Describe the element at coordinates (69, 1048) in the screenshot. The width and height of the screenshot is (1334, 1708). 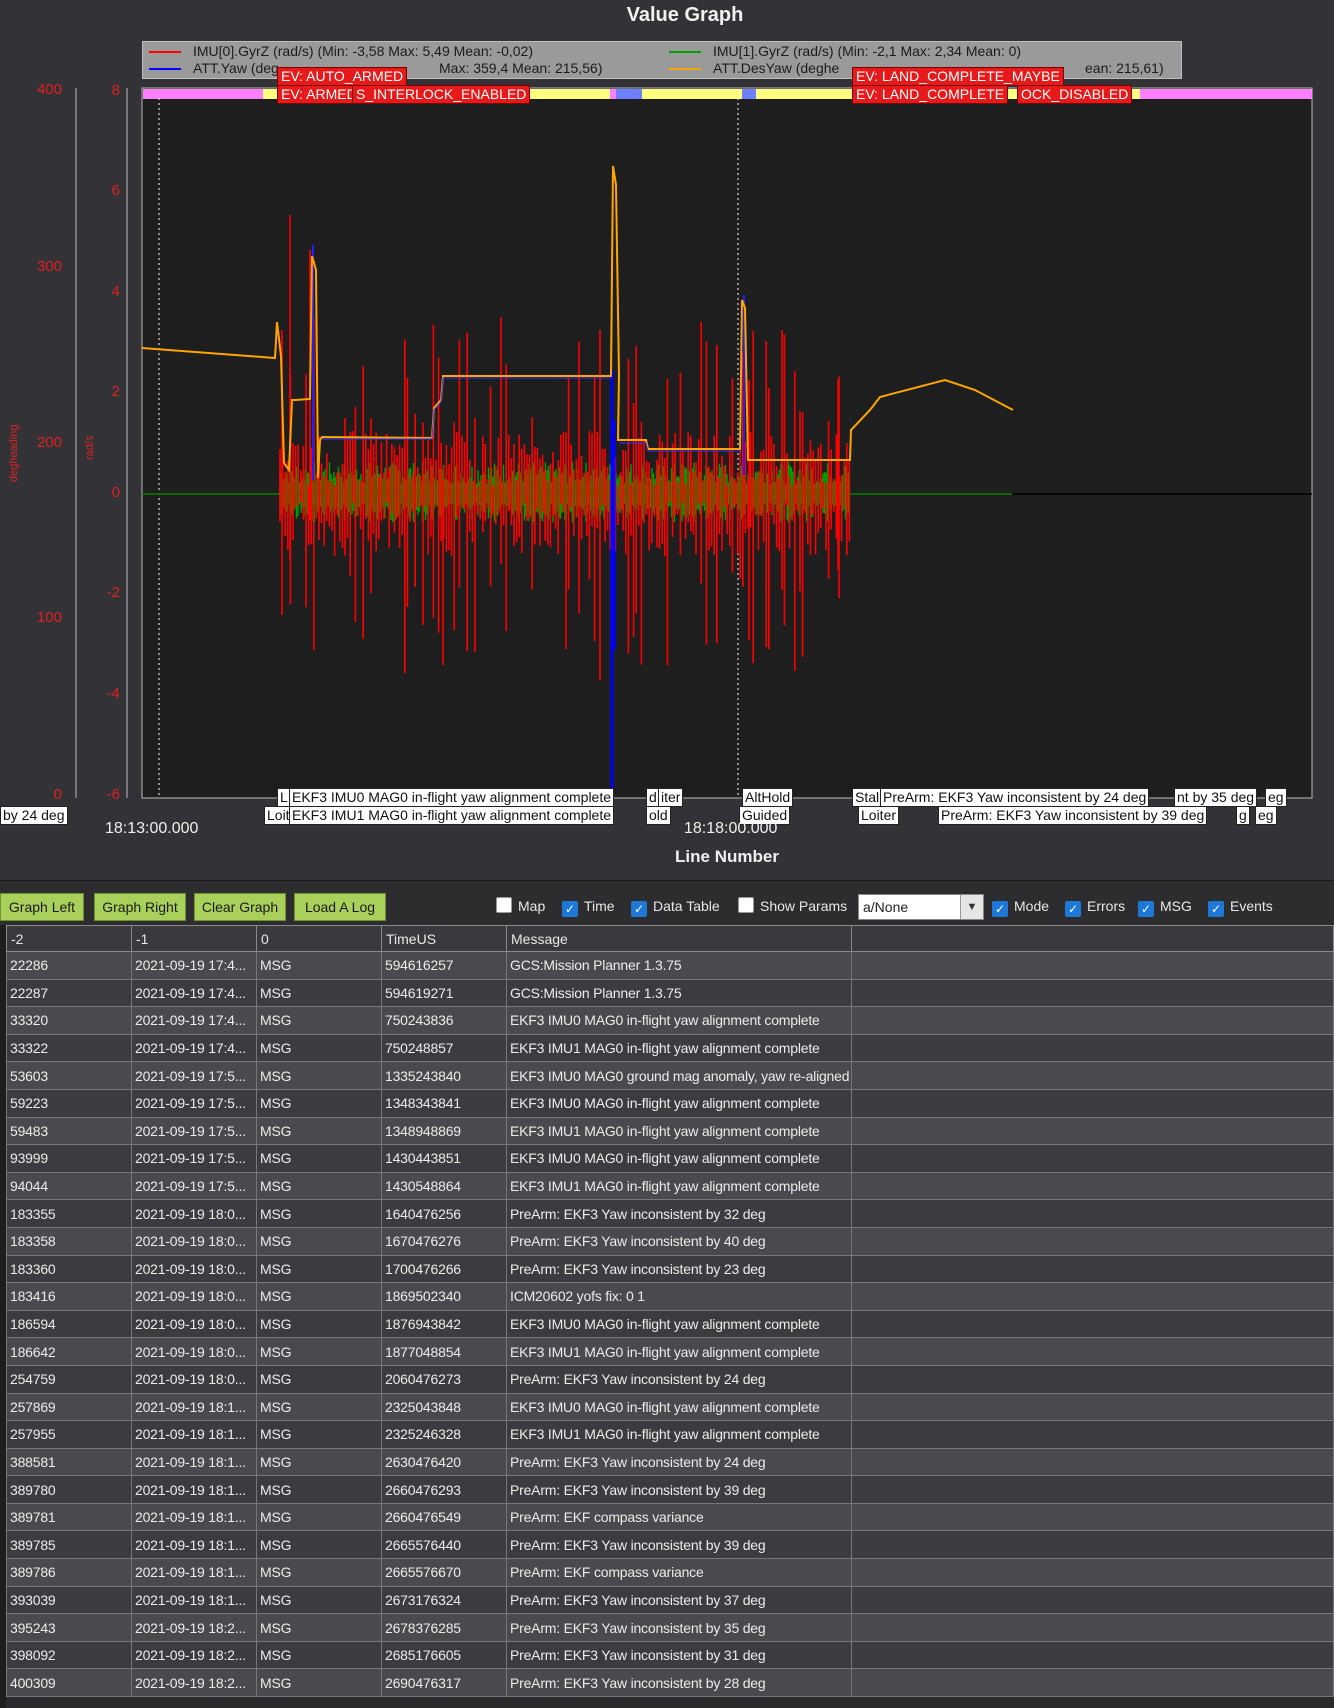
I see `table-cell: 33322` at that location.